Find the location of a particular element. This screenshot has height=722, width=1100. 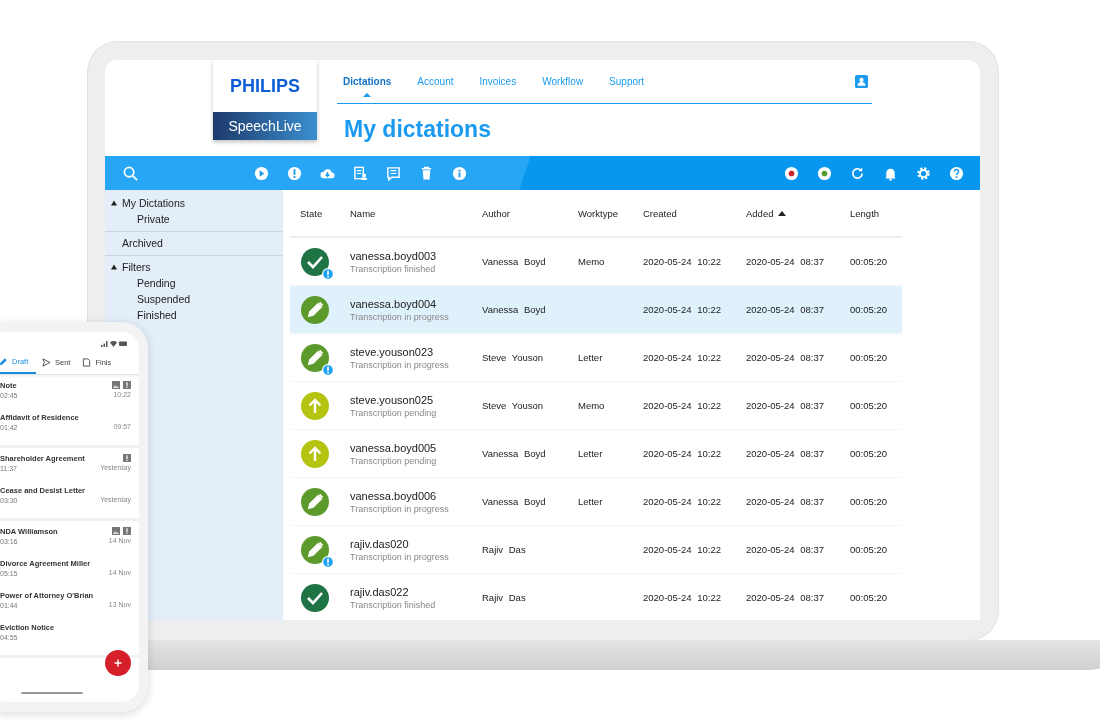

column-header: Created is located at coordinates (694, 213).